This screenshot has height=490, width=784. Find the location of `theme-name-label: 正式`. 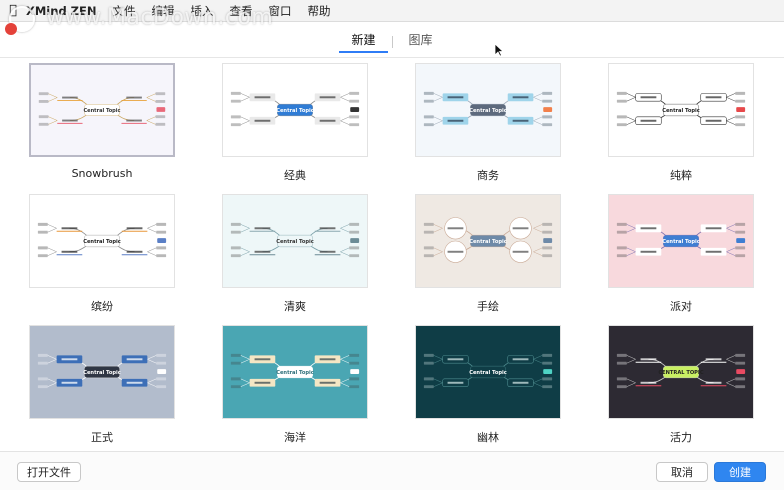

theme-name-label: 正式 is located at coordinates (102, 437).